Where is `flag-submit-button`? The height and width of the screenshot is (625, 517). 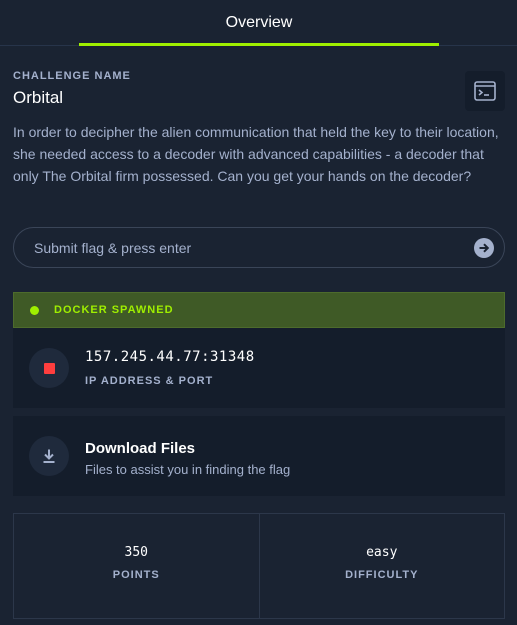
flag-submit-button is located at coordinates (484, 248).